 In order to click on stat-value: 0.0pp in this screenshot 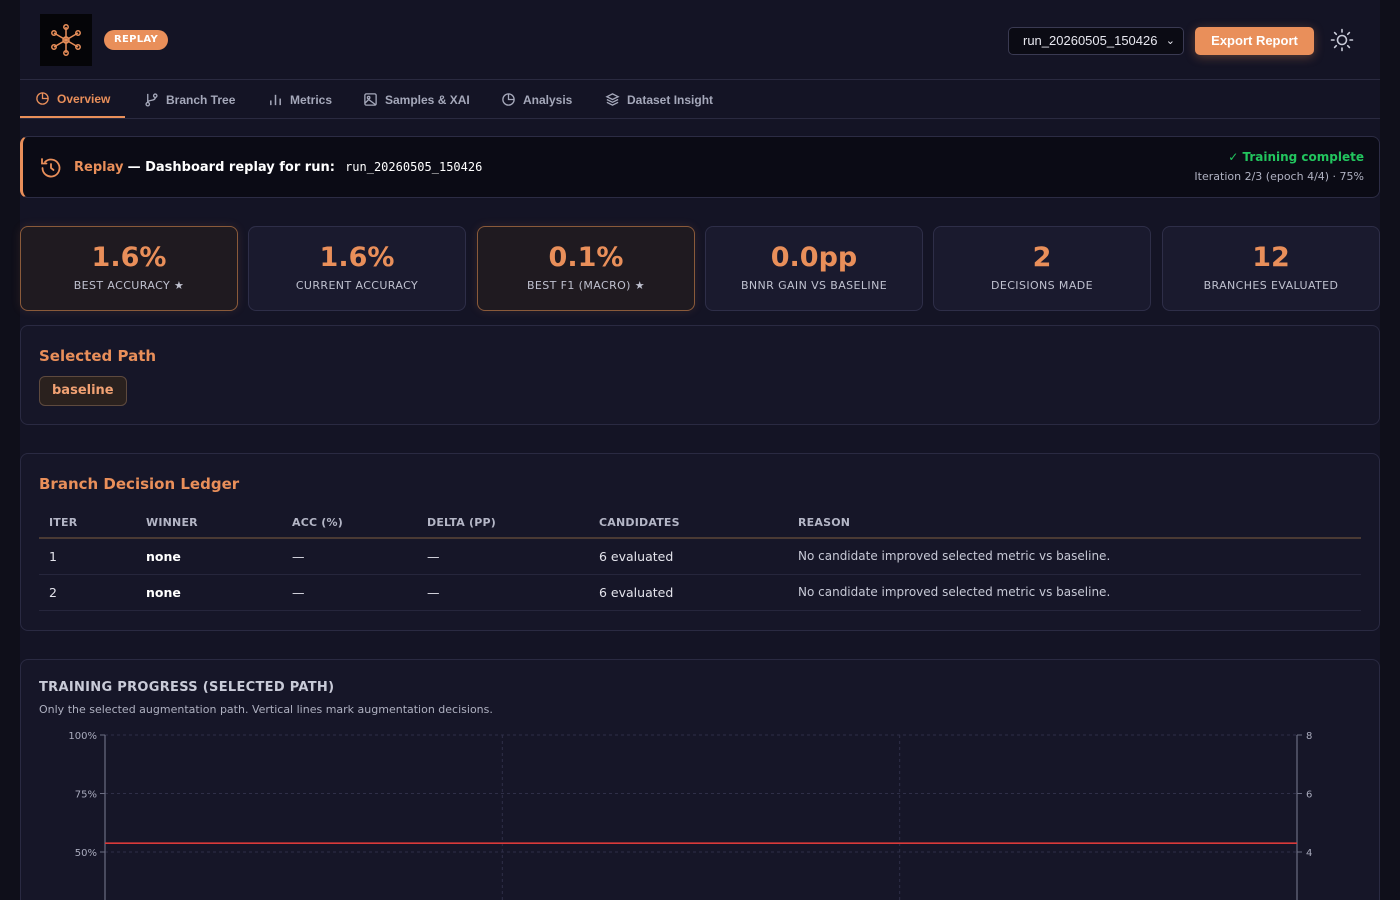, I will do `click(814, 257)`.